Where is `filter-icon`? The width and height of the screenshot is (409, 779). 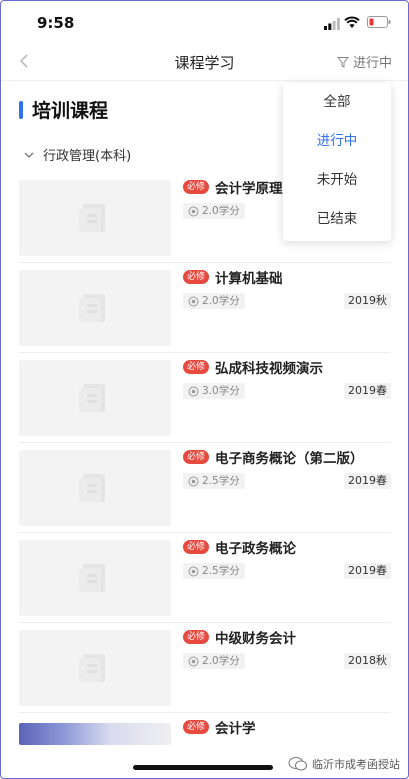 filter-icon is located at coordinates (342, 62).